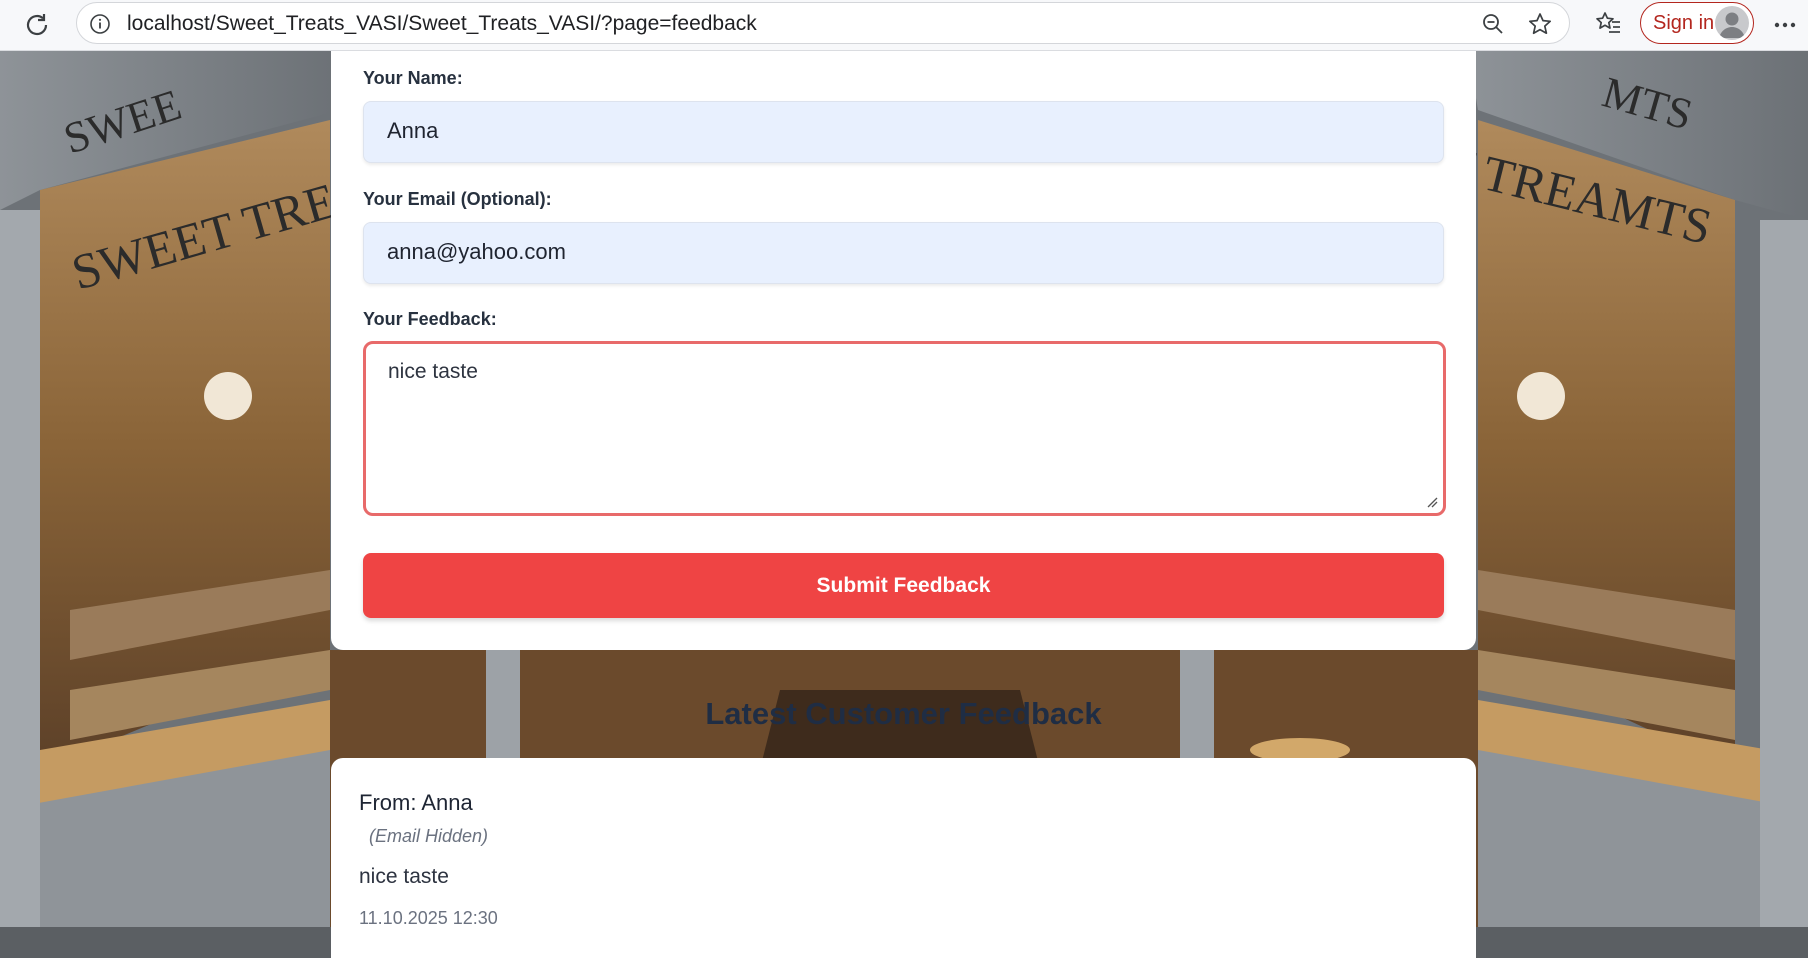 The image size is (1808, 958). Describe the element at coordinates (904, 428) in the screenshot. I see `feedback-textarea: nice taste` at that location.